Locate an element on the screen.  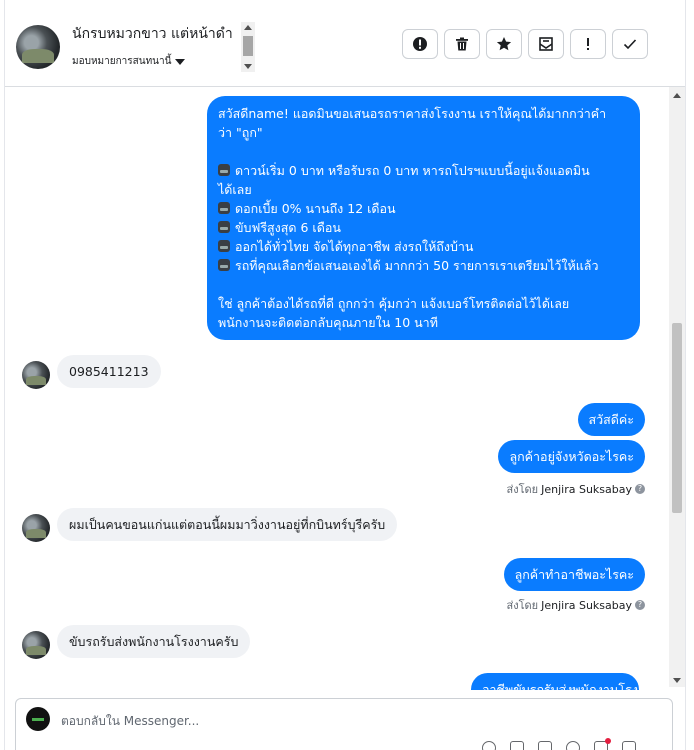
emoji-icon is located at coordinates (573, 745).